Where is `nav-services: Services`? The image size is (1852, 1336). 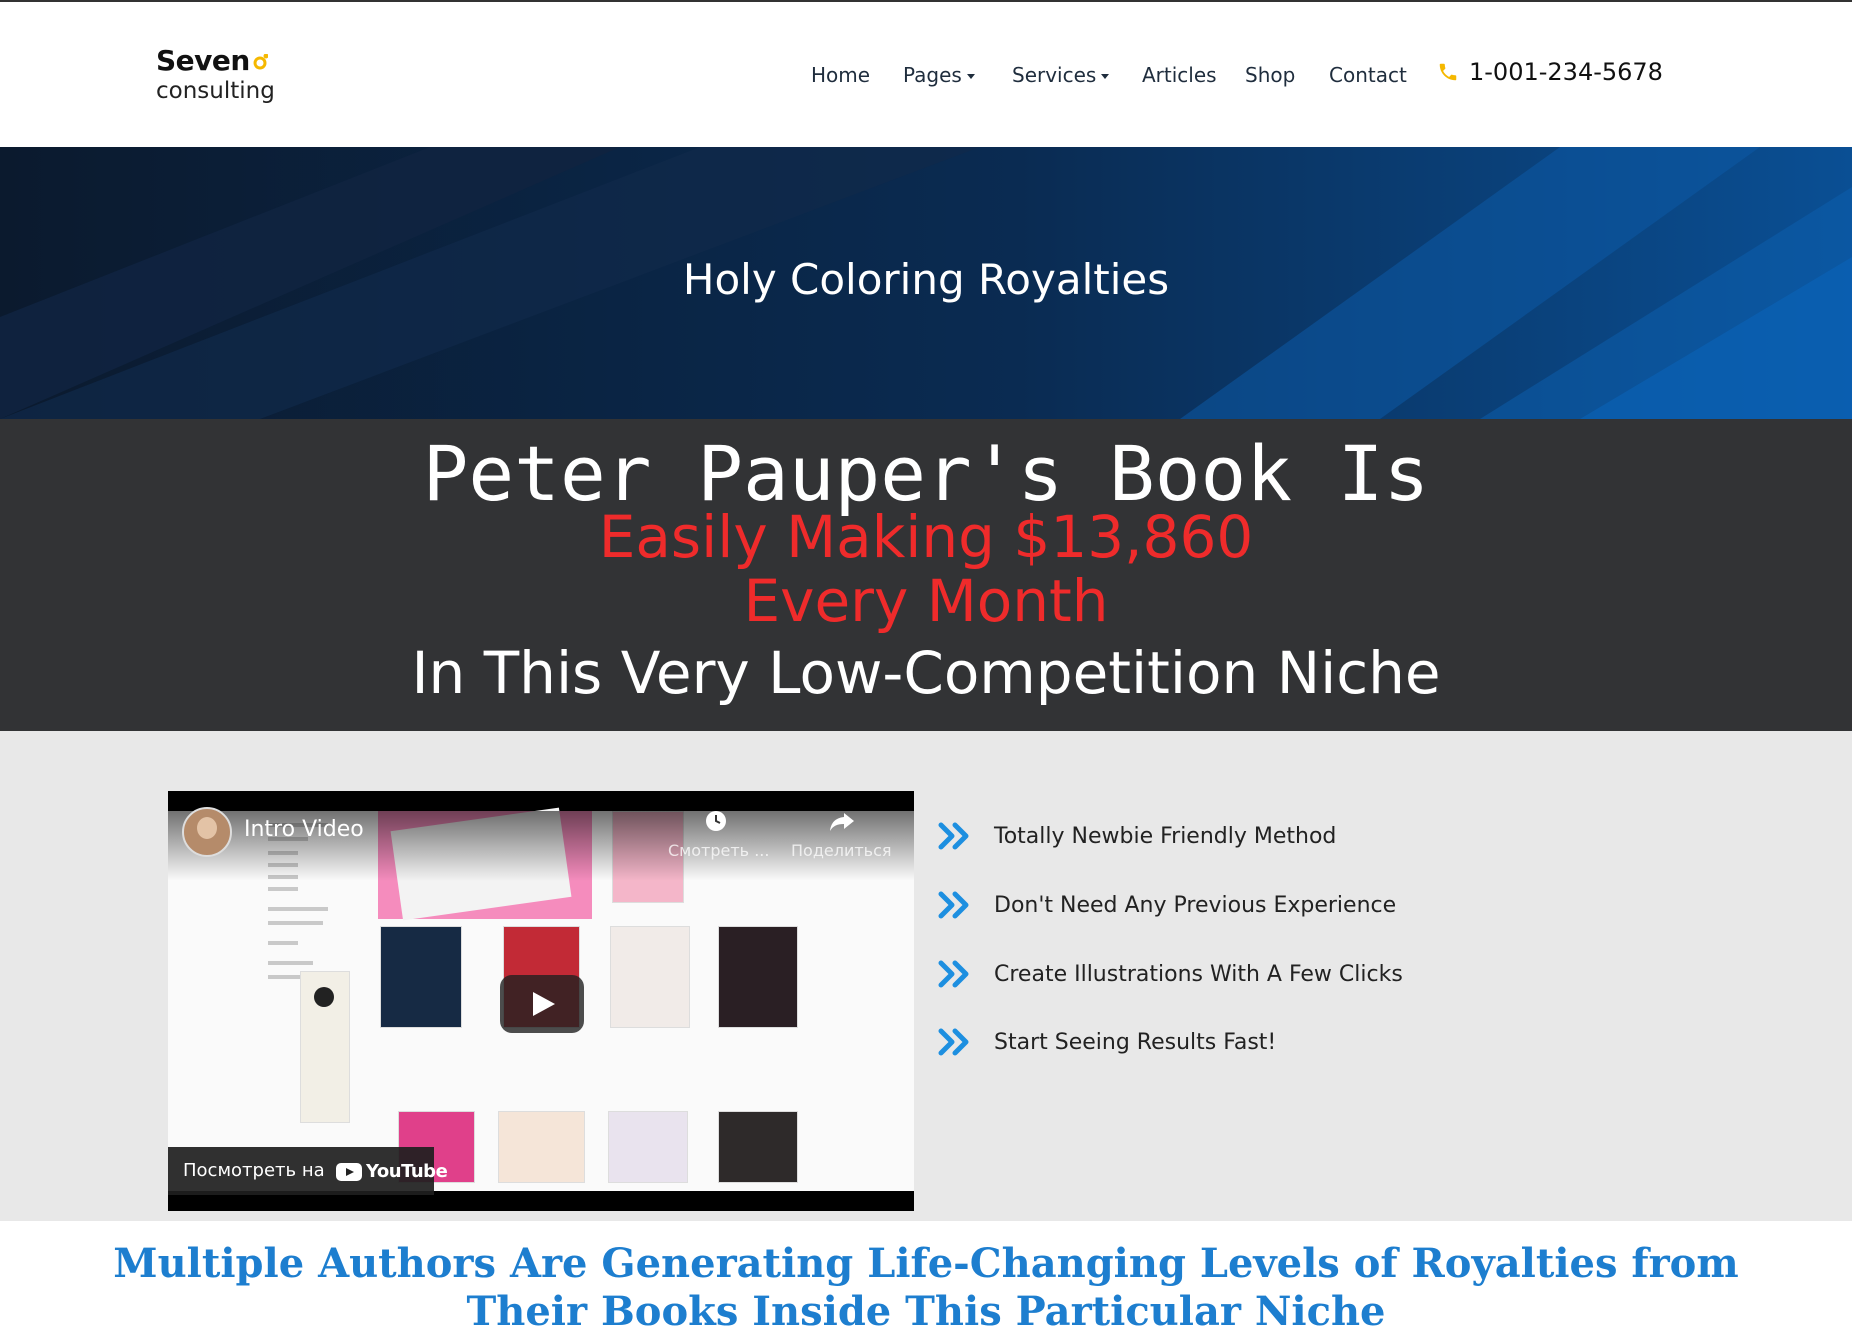
nav-services: Services is located at coordinates (1061, 75).